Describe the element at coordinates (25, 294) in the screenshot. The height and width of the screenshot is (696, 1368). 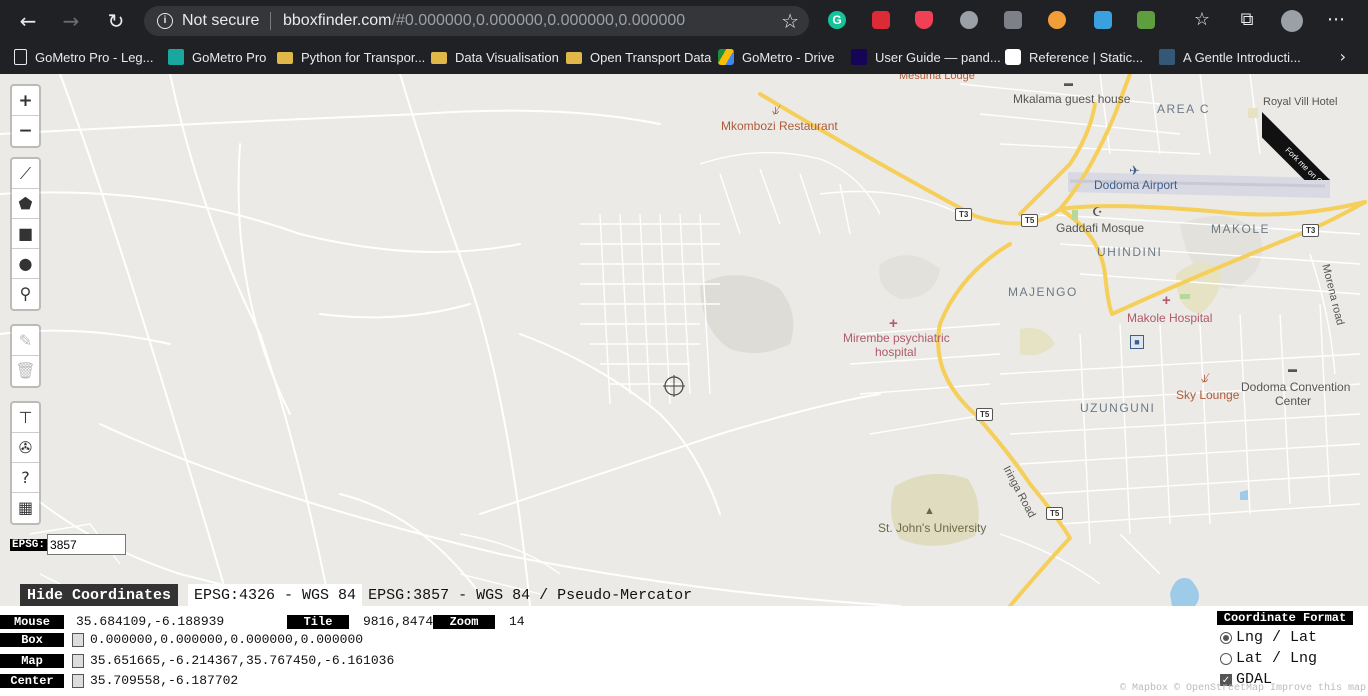
I see `draw-marker-icon: ⚲` at that location.